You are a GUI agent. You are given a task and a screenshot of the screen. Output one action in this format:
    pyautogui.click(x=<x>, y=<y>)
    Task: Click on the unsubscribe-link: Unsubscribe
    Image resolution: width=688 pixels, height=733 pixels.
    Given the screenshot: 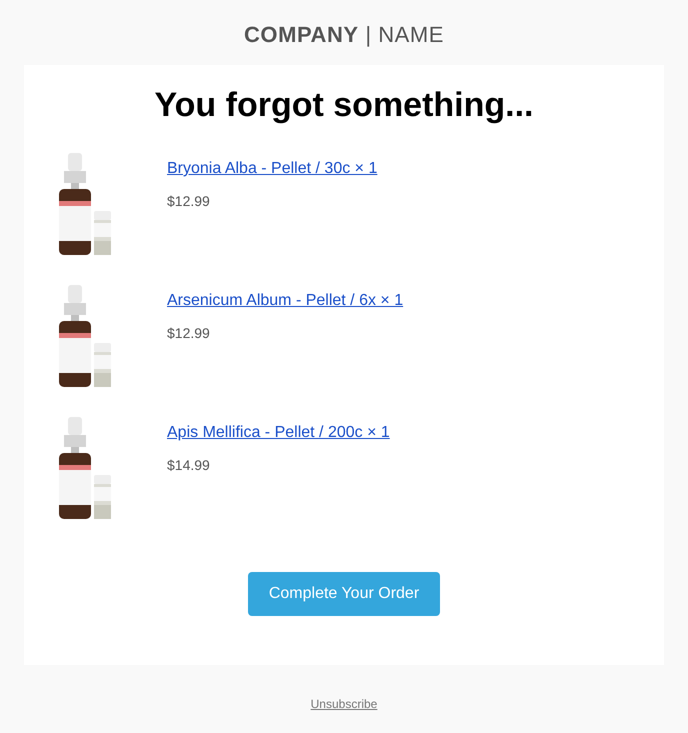 What is the action you would take?
    pyautogui.click(x=344, y=704)
    